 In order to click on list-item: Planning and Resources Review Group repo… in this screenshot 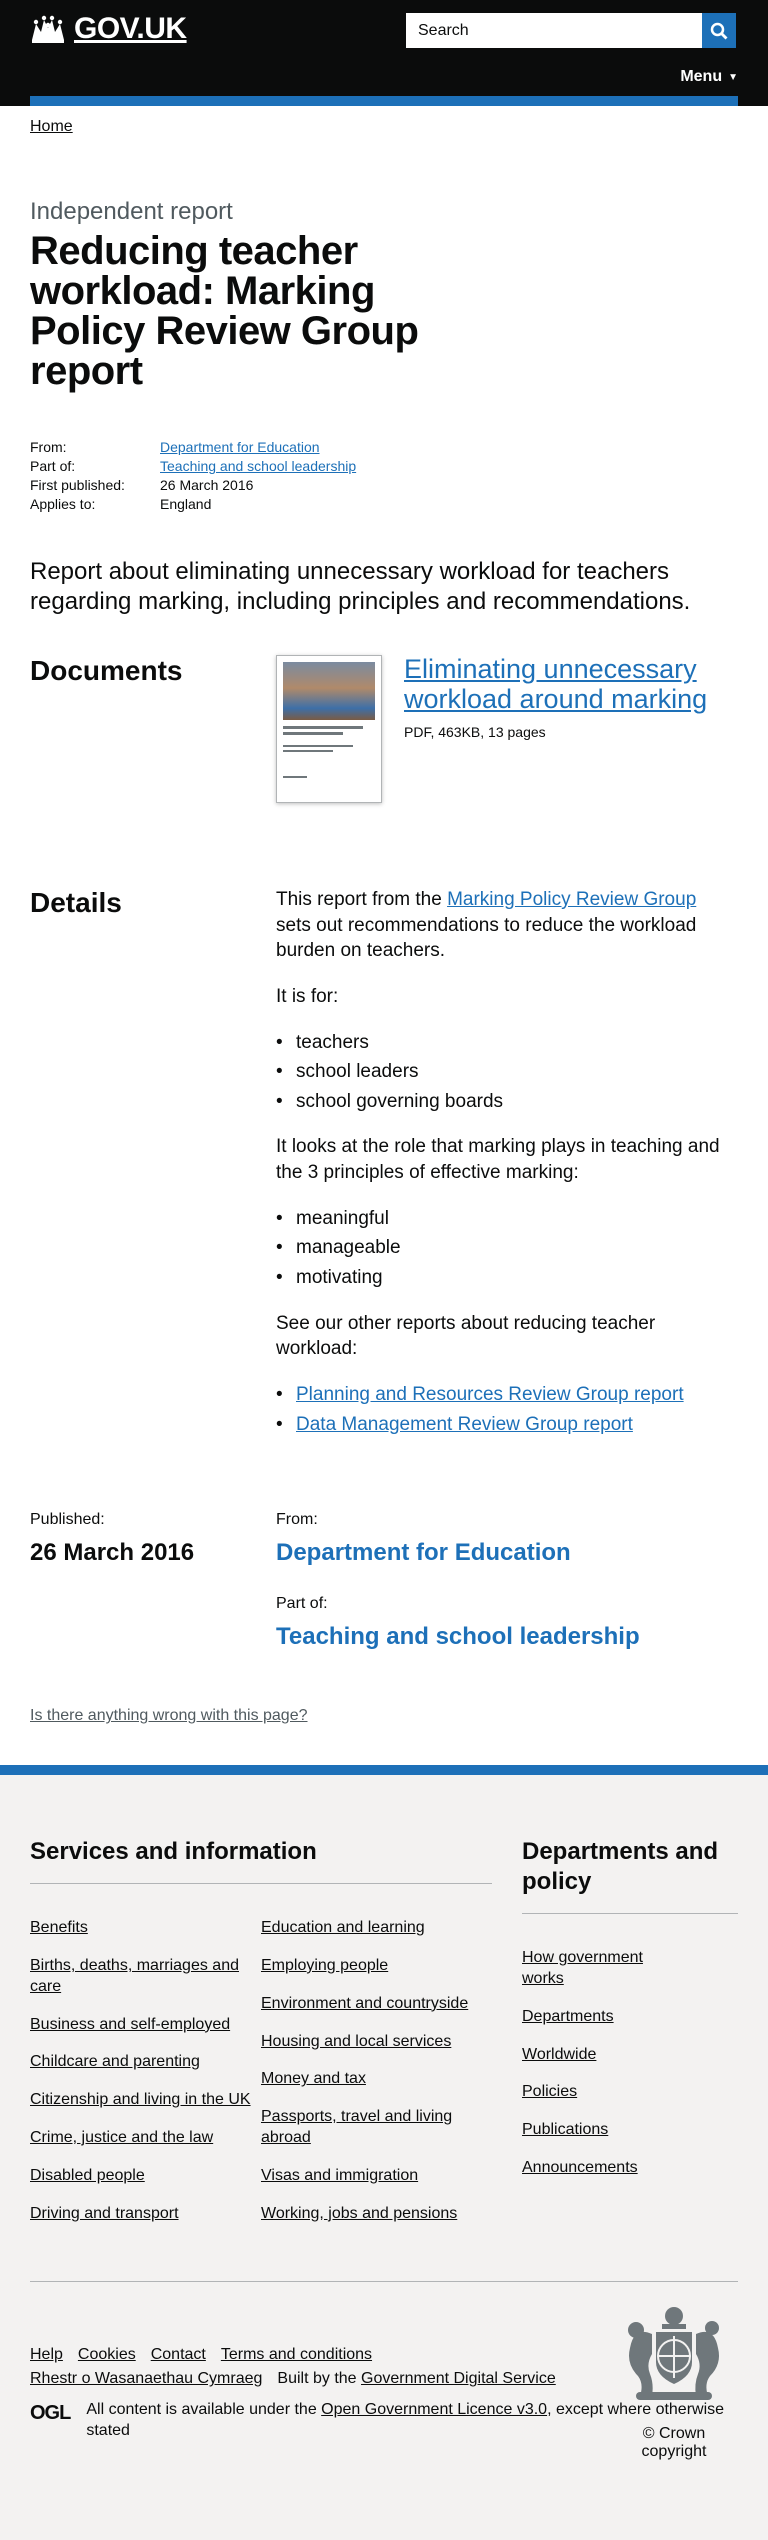, I will do `click(506, 1395)`.